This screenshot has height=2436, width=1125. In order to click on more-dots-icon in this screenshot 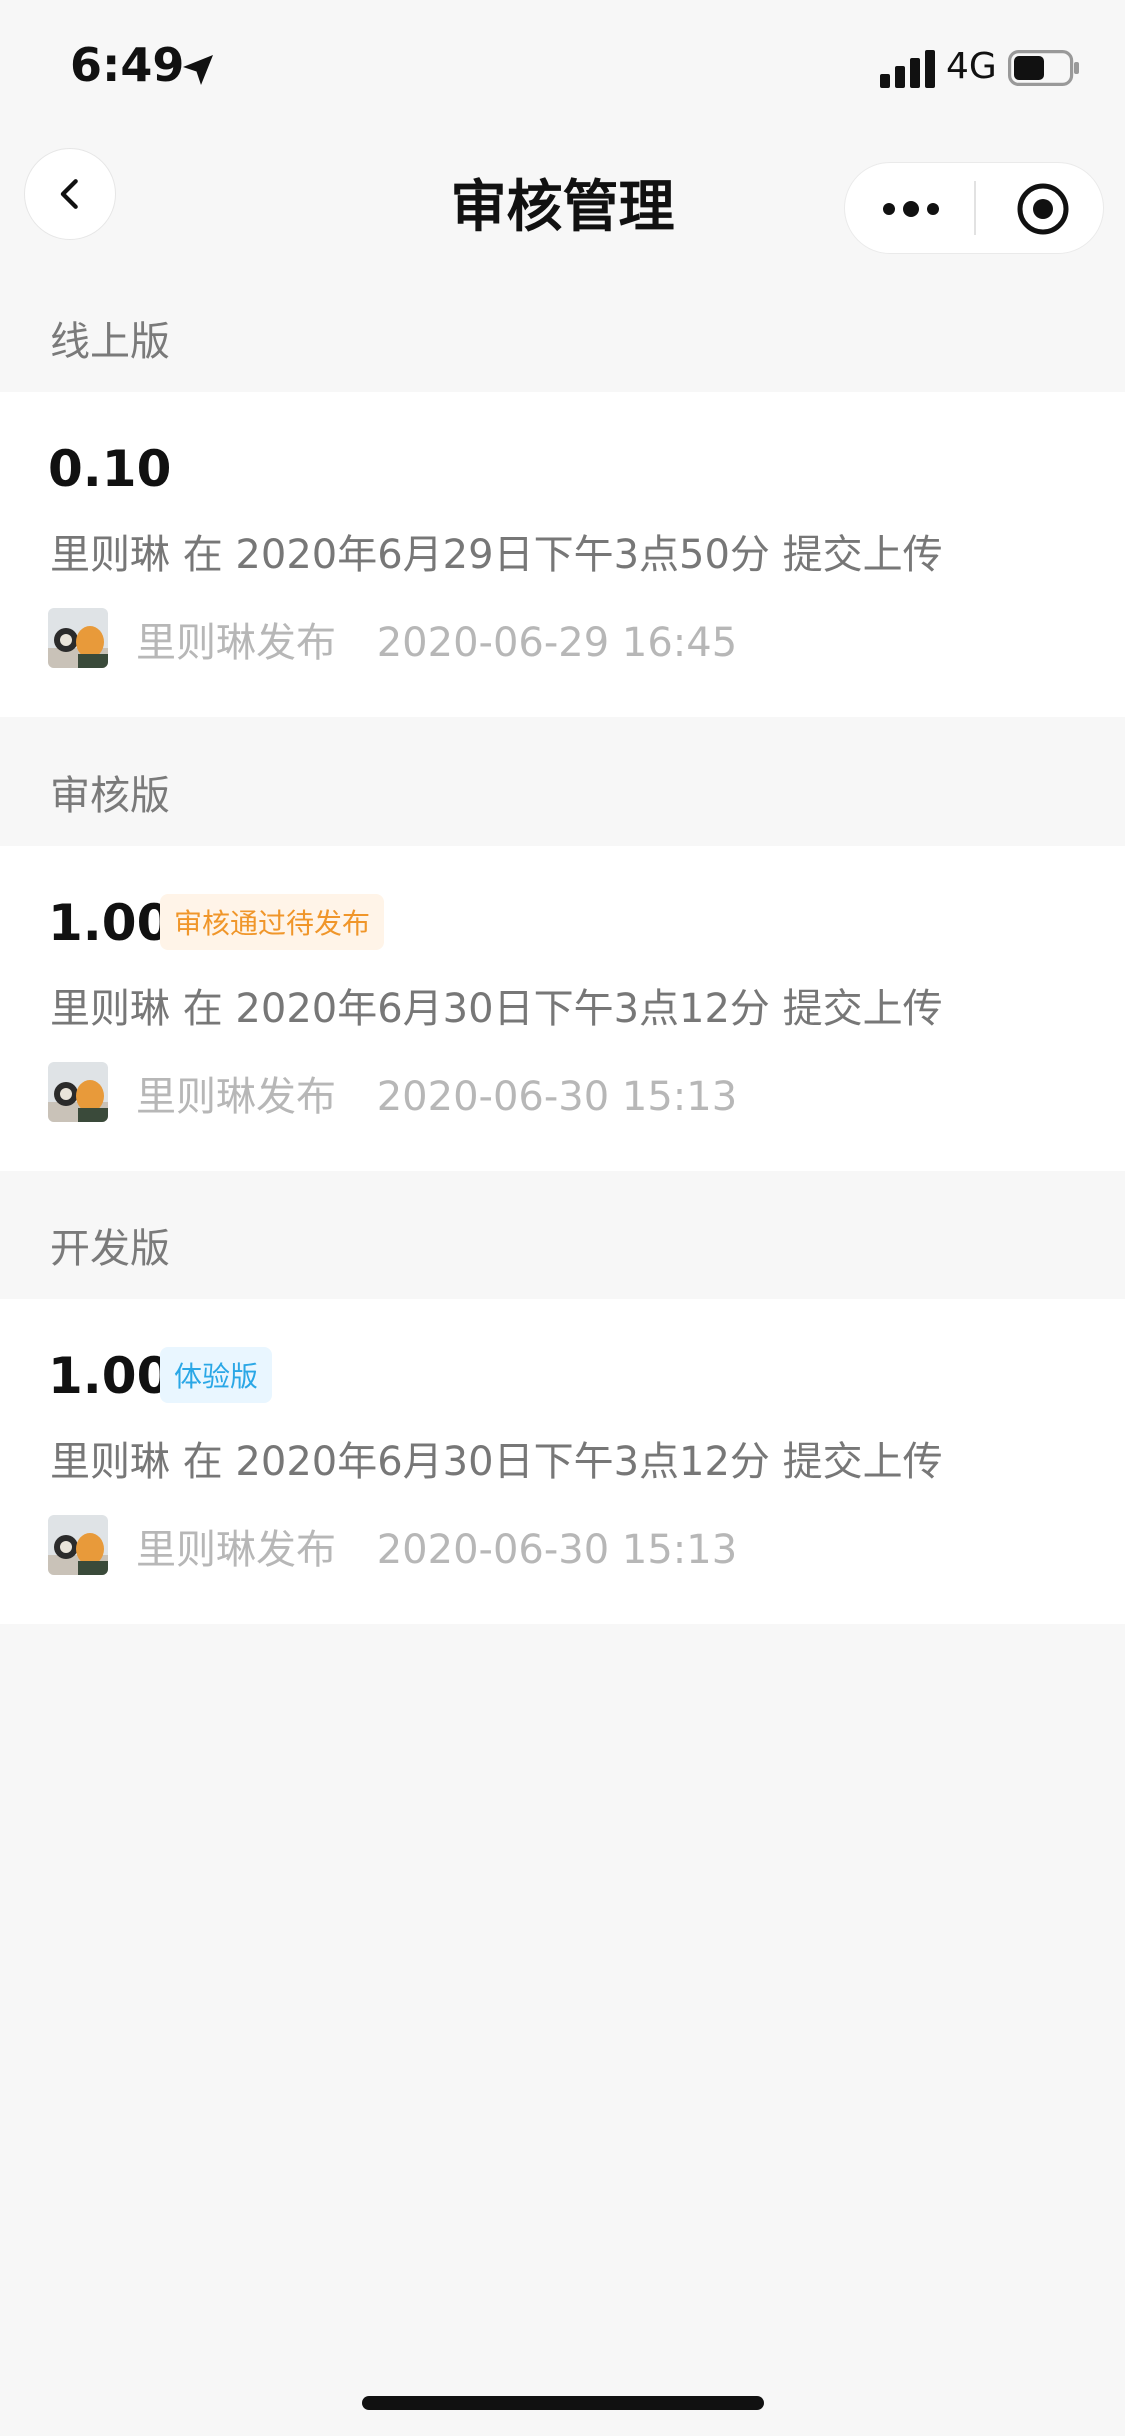, I will do `click(911, 209)`.